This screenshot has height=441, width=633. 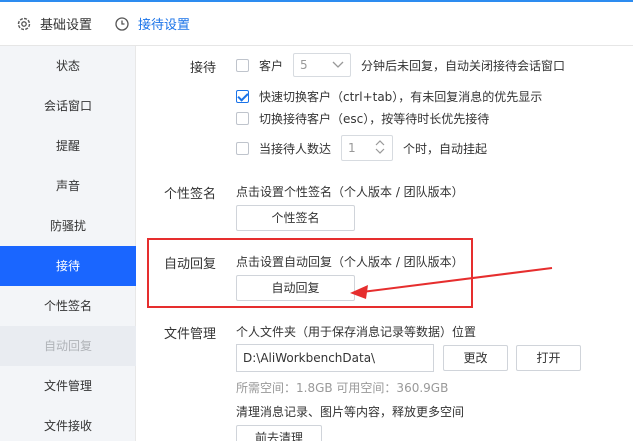 What do you see at coordinates (335, 358) in the screenshot?
I see `folder-path-field: D:\AliWorkbenchData\` at bounding box center [335, 358].